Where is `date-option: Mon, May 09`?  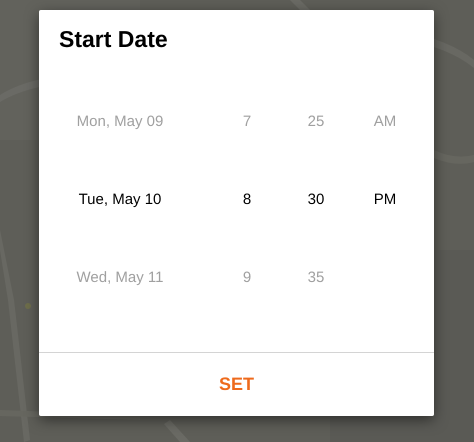
date-option: Mon, May 09 is located at coordinates (120, 121).